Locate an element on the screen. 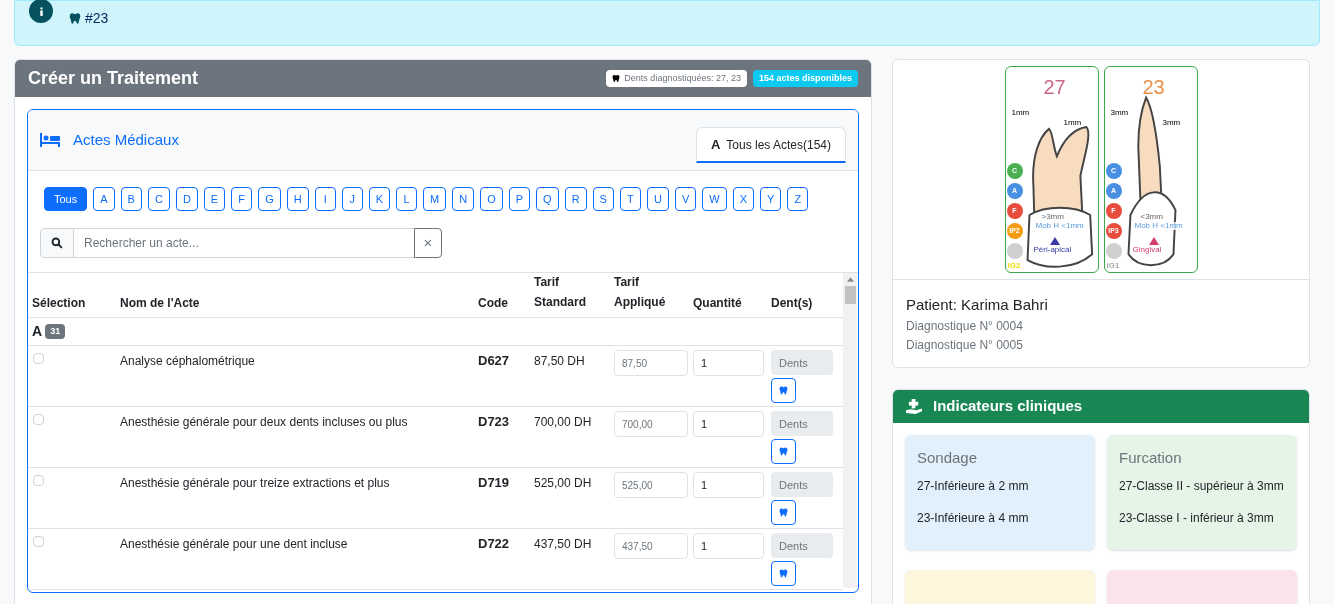 This screenshot has width=1334, height=604. act-name: Anesthésie générale pour une dent incluse is located at coordinates (234, 544).